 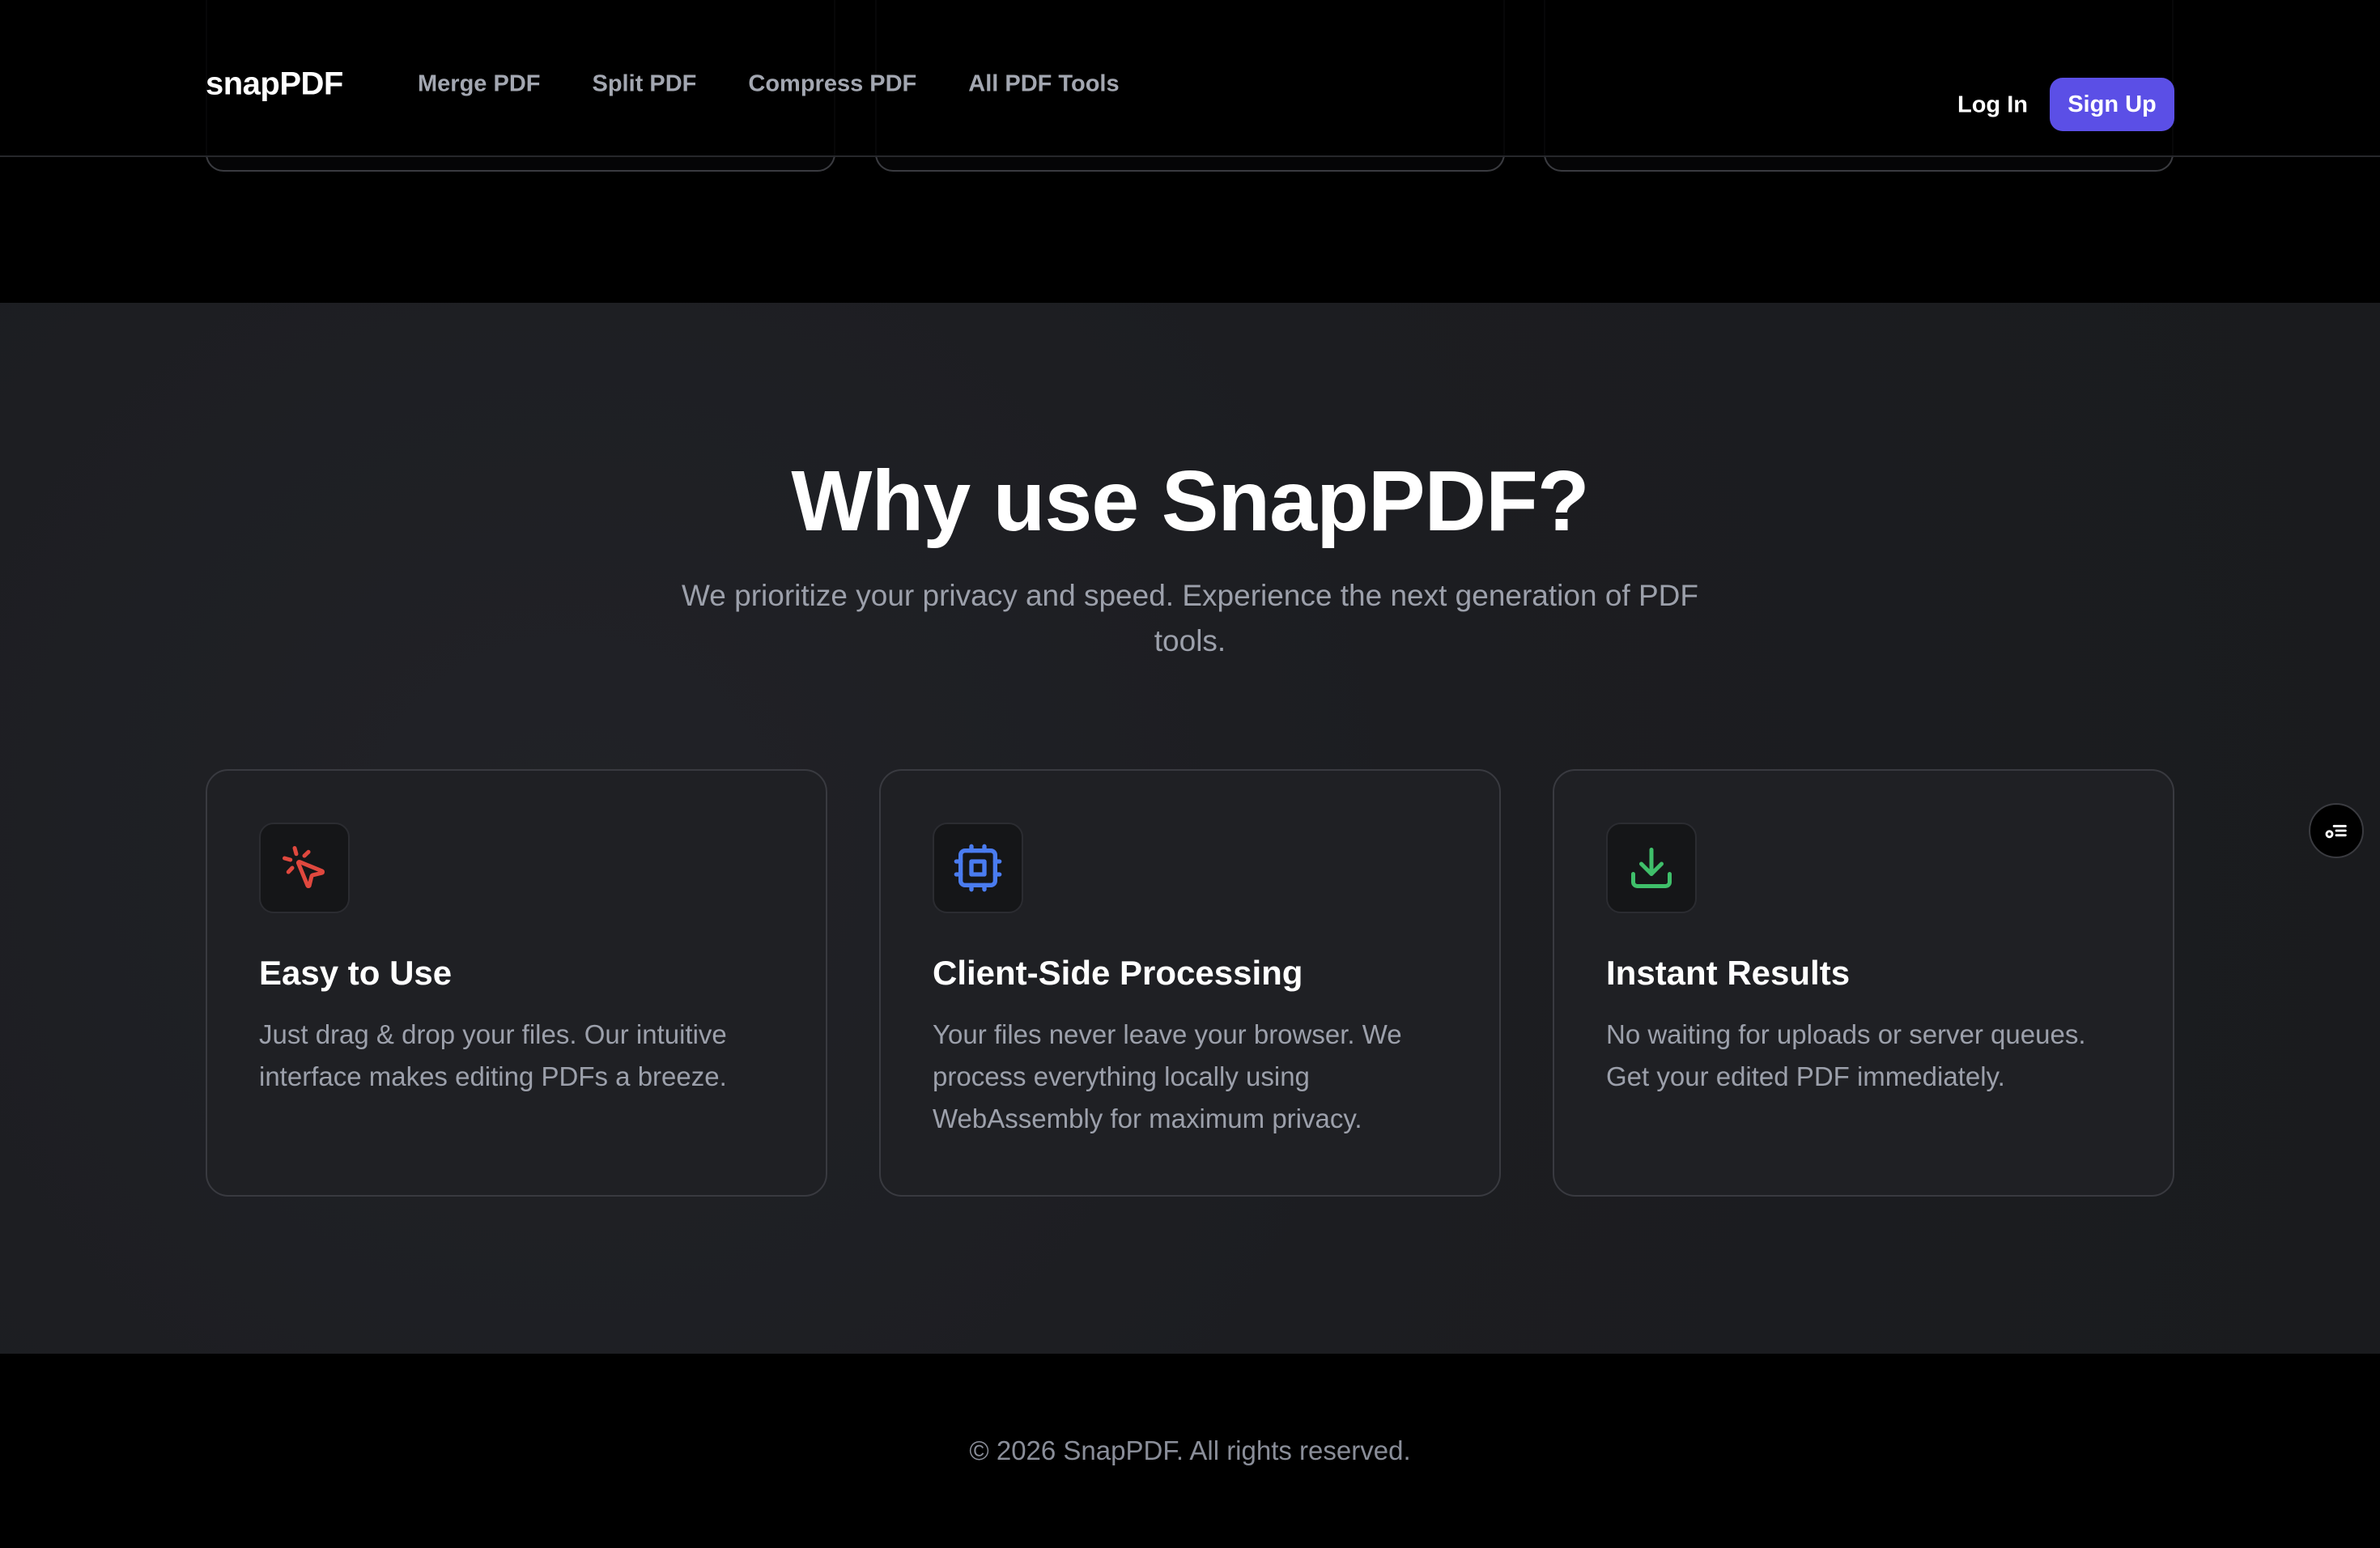 I want to click on list-toggle-icon, so click(x=2336, y=831).